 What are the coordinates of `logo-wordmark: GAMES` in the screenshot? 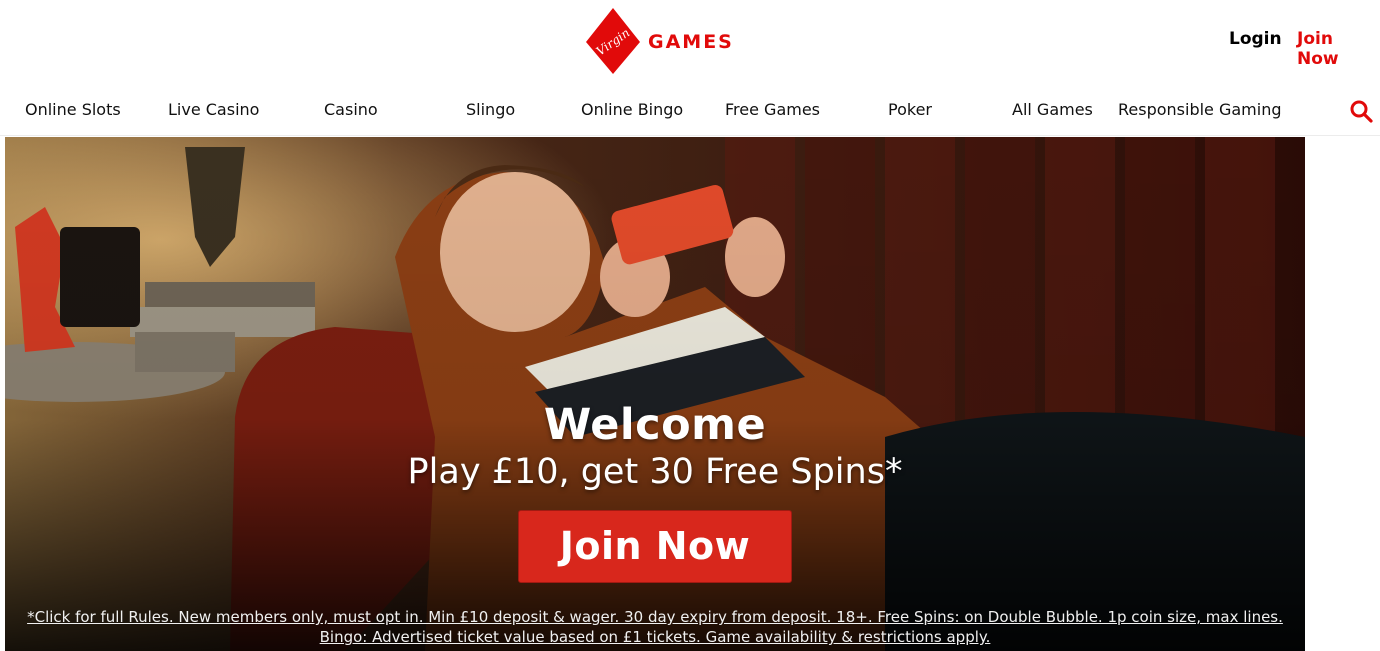 It's located at (691, 42).